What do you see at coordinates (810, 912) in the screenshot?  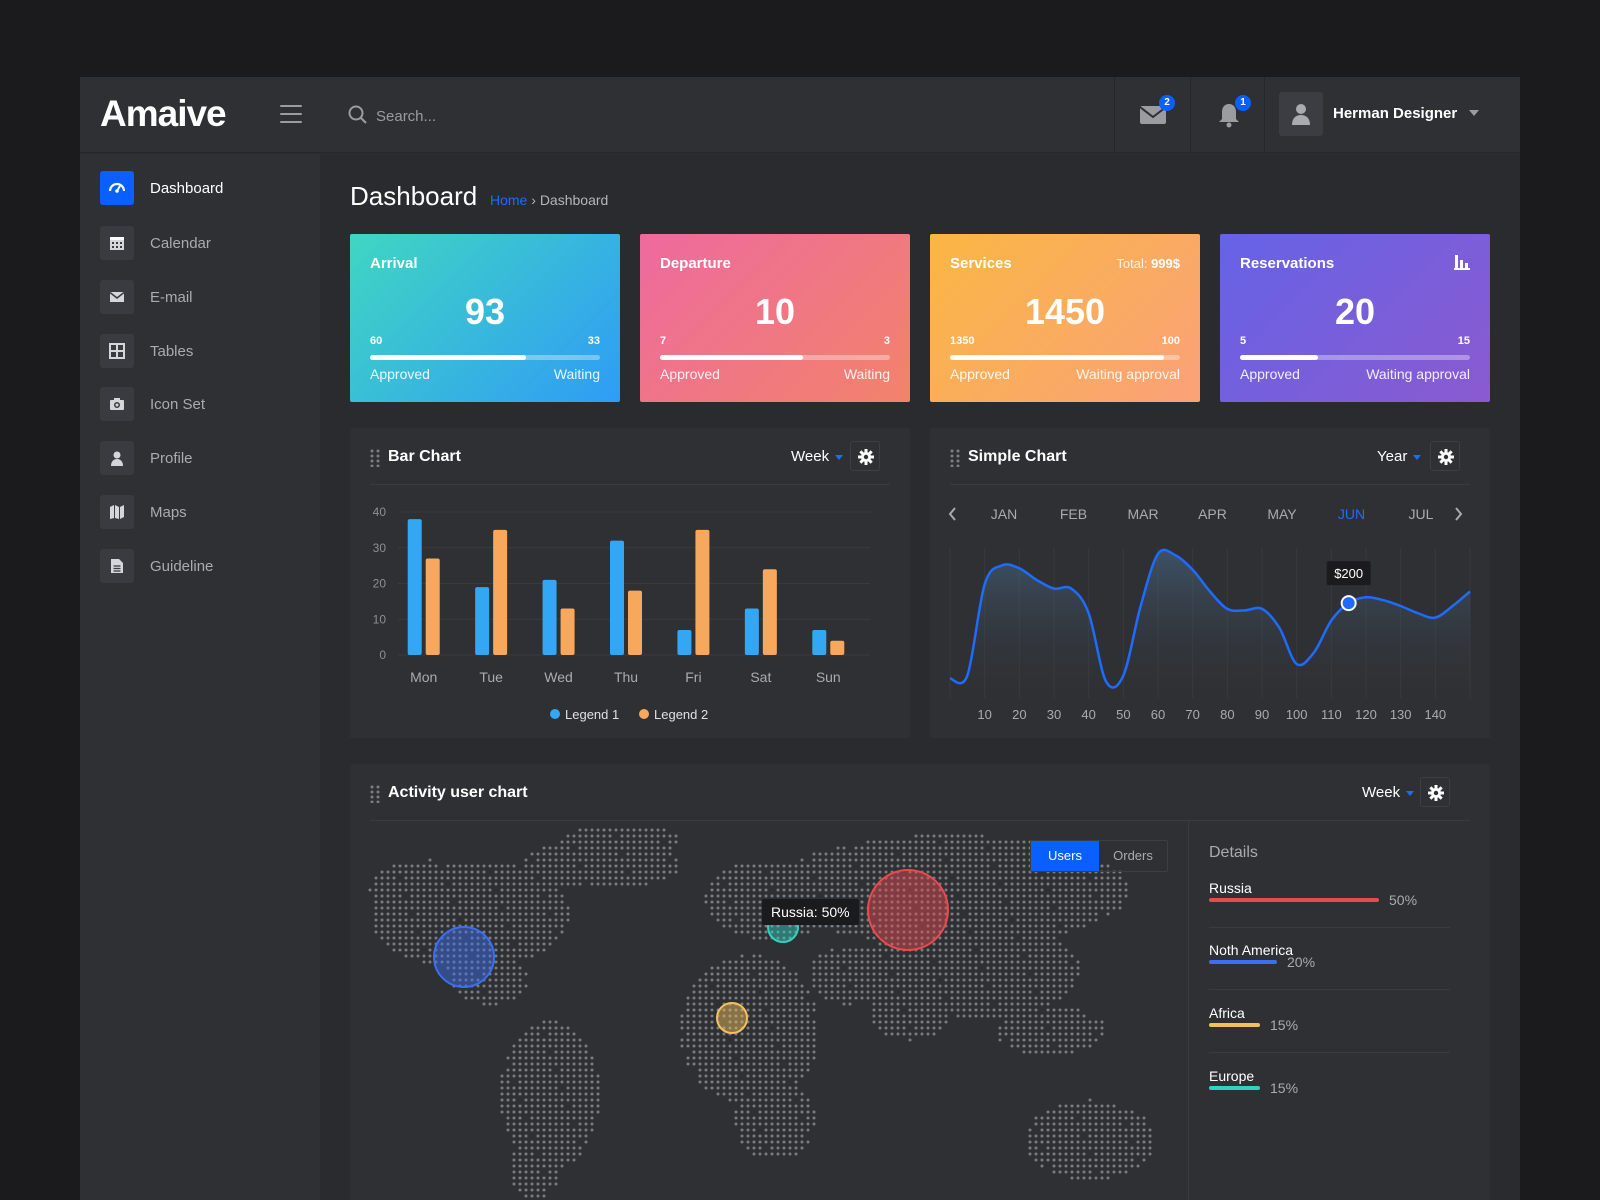 I see `map-tooltip: Russia: 50%` at bounding box center [810, 912].